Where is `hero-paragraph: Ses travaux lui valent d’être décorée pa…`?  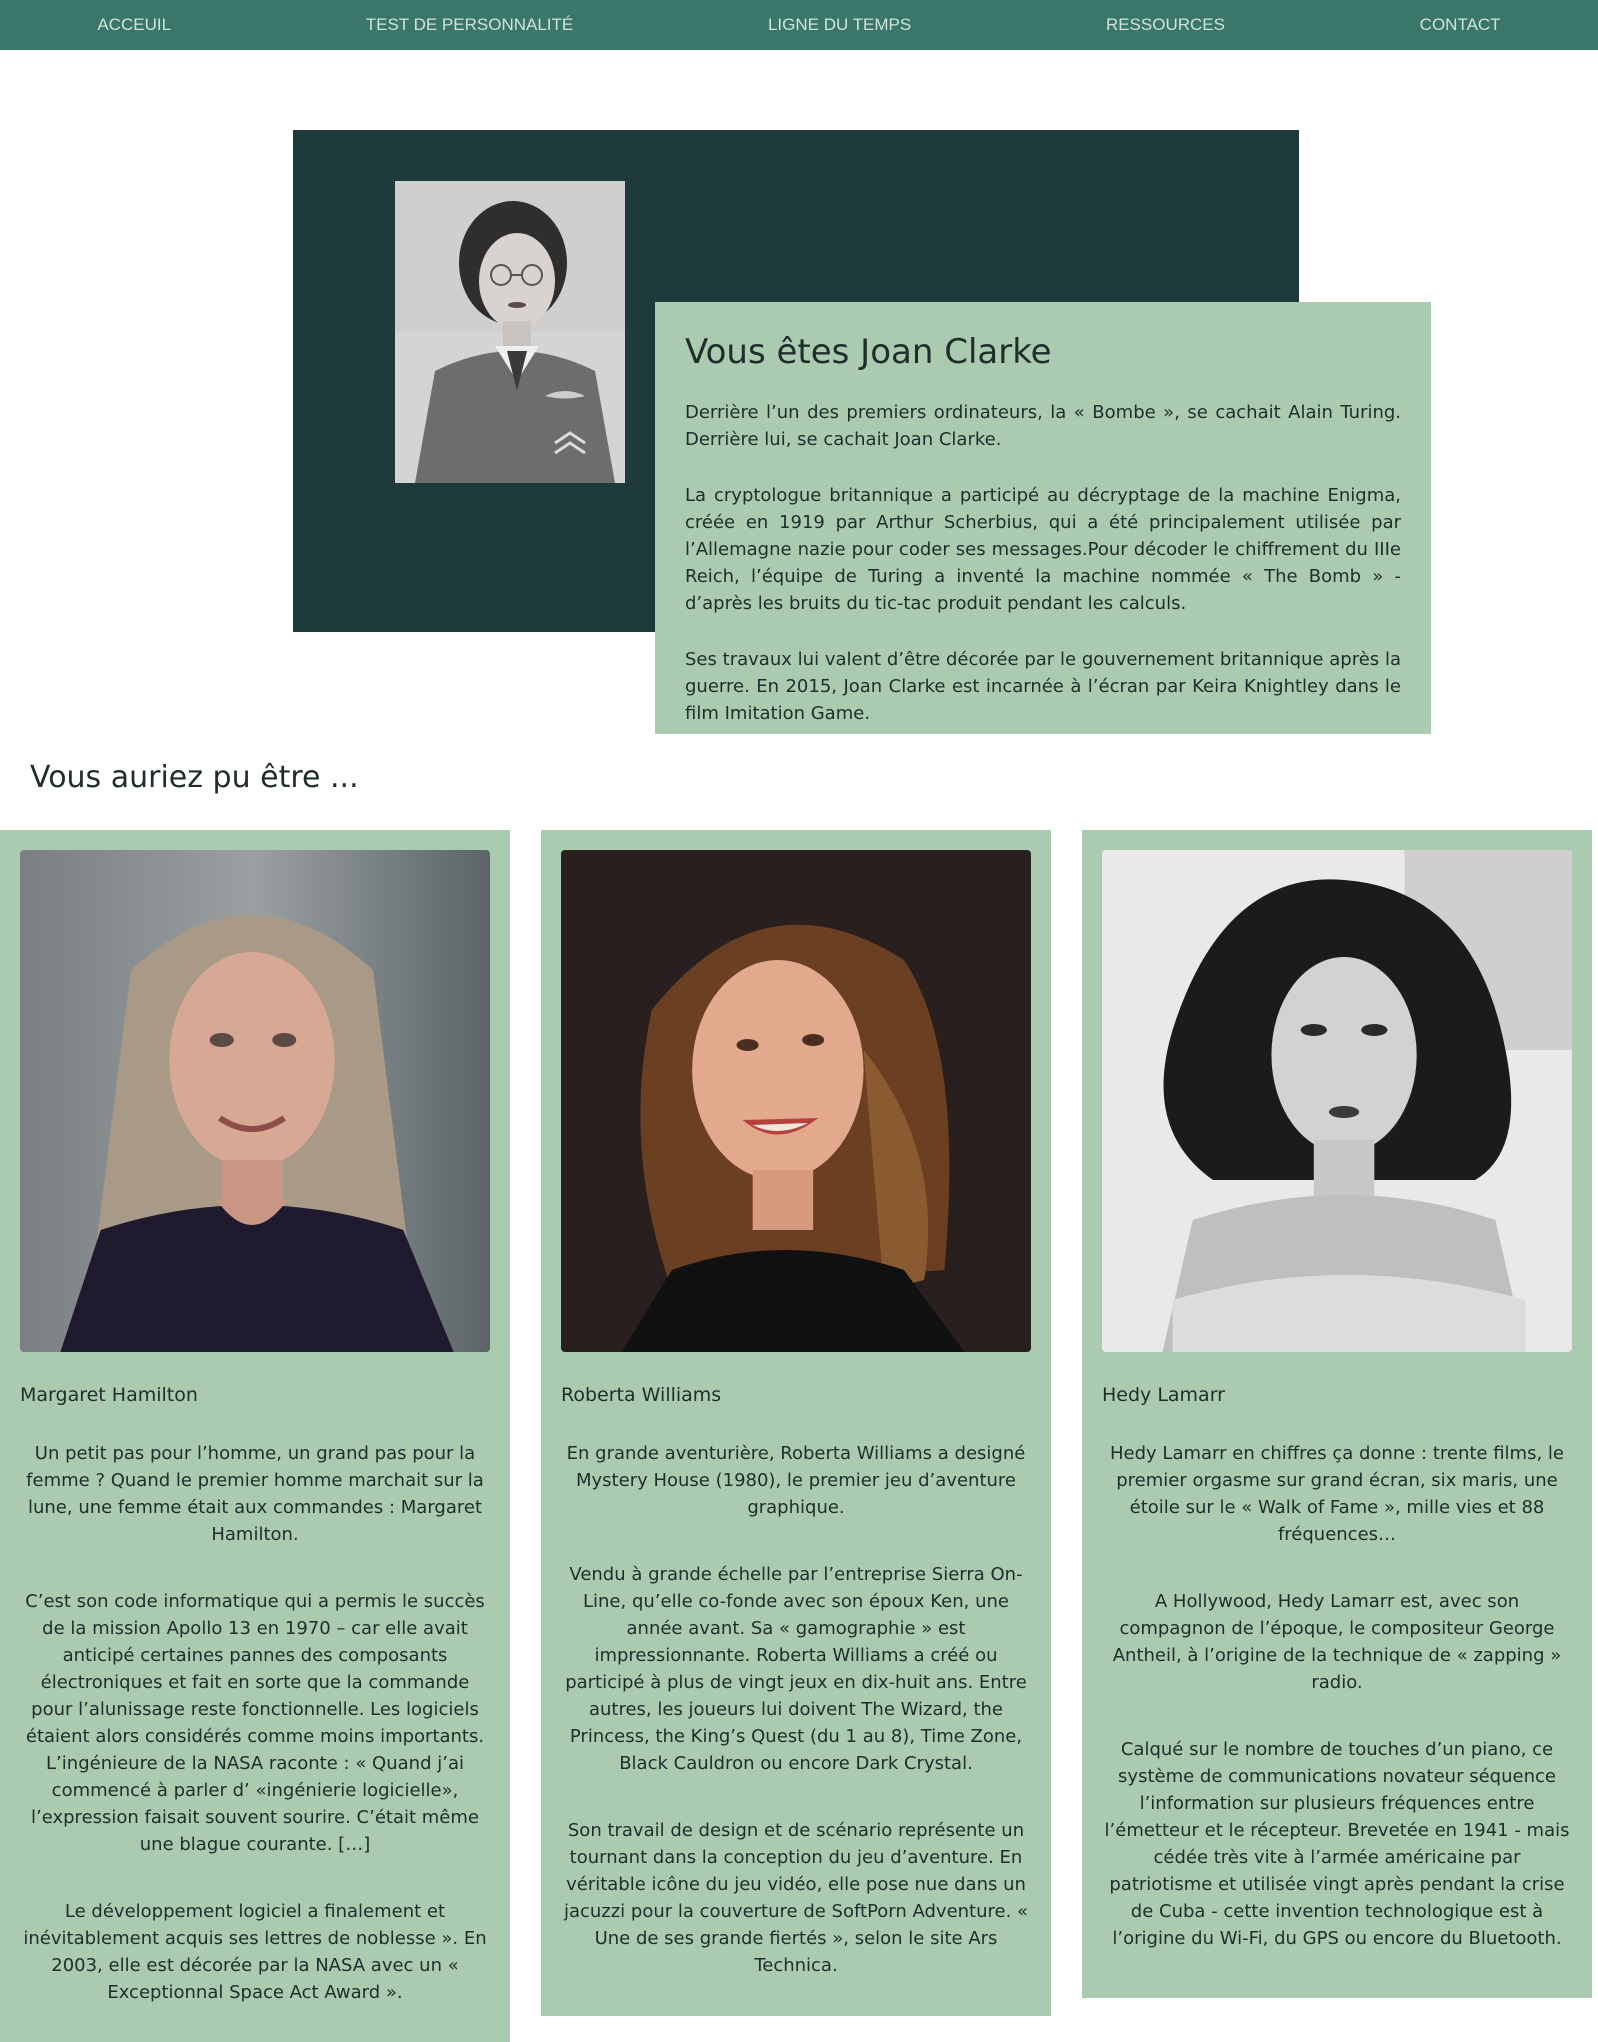
hero-paragraph: Ses travaux lui valent d’être décorée pa… is located at coordinates (1043, 686).